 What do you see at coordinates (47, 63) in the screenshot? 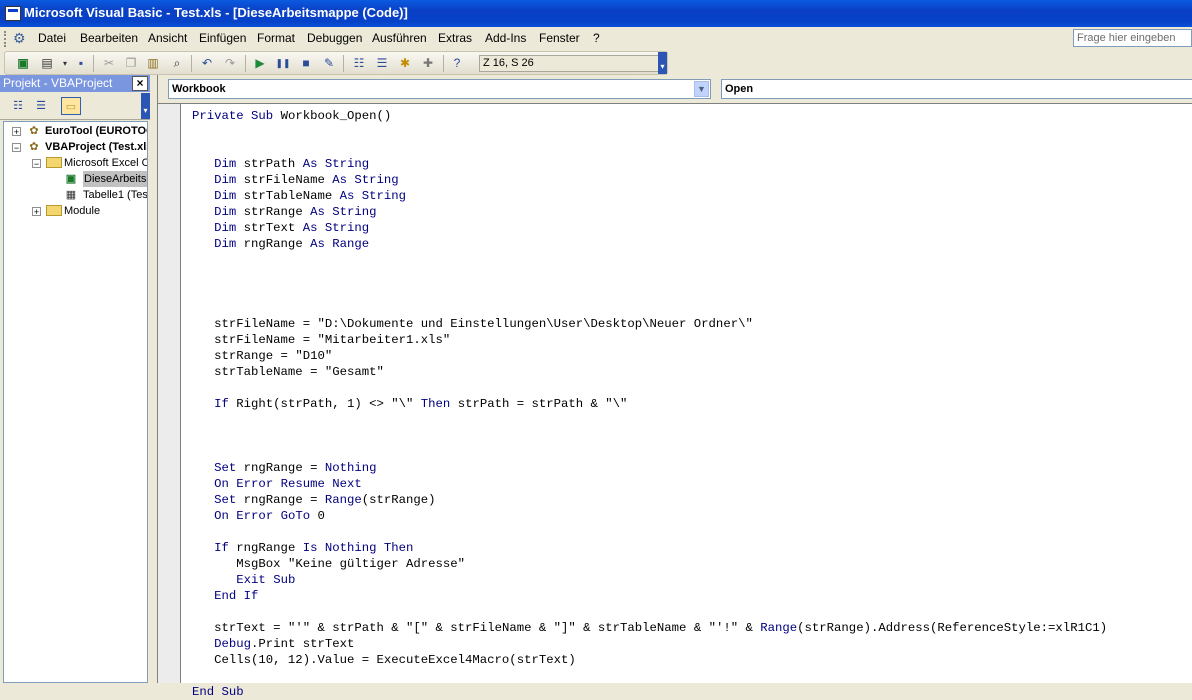
I see `insert-userform-icon: ▤` at bounding box center [47, 63].